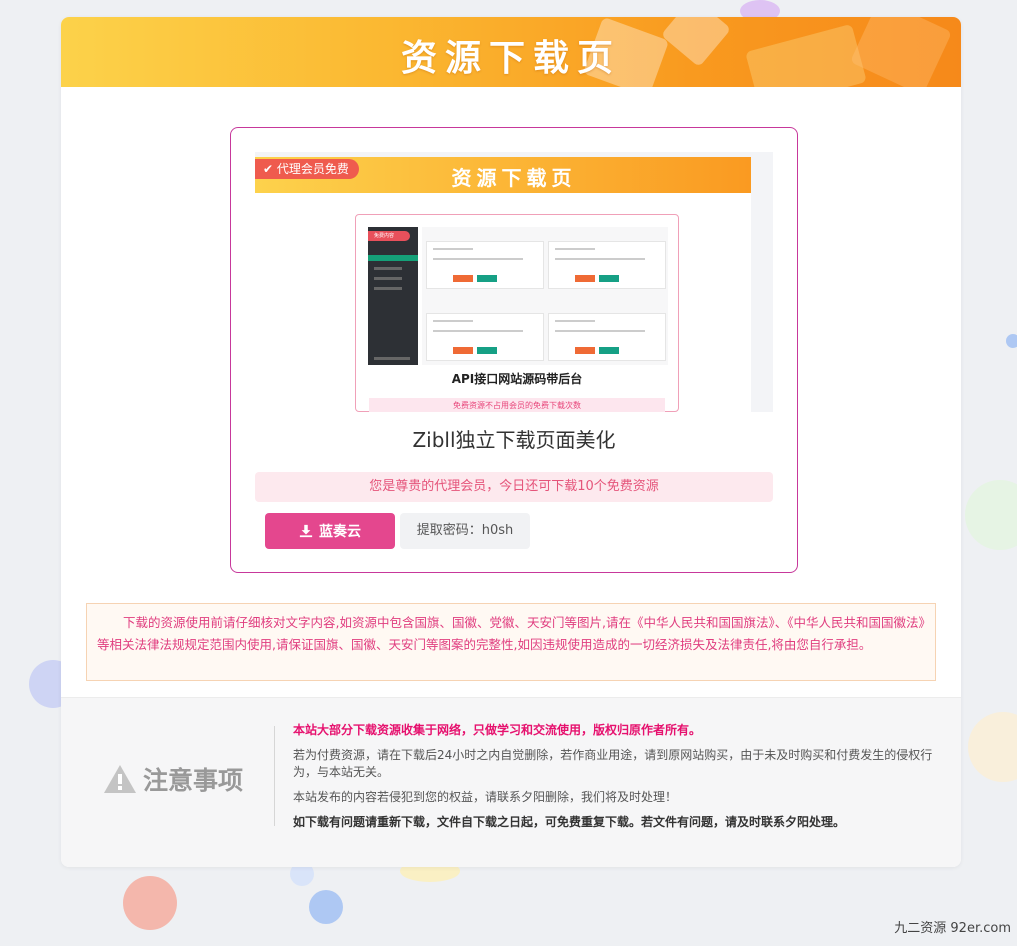 The image size is (1017, 946). What do you see at coordinates (120, 779) in the screenshot?
I see `warning-icon` at bounding box center [120, 779].